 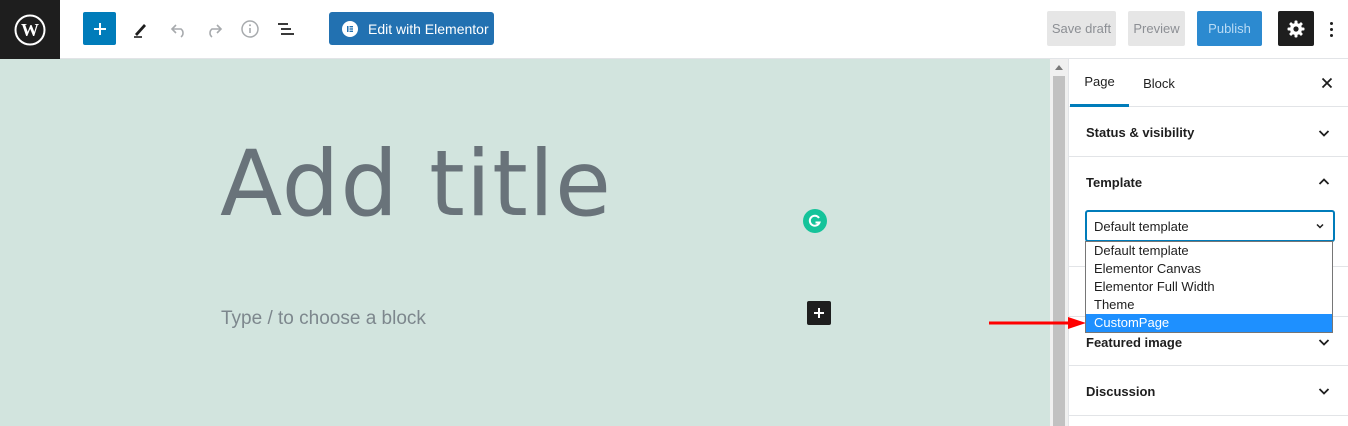 I want to click on redo-icon, so click(x=215, y=30).